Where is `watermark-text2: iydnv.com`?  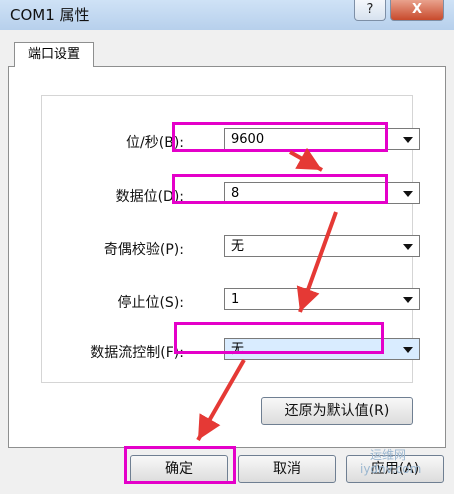 watermark-text2: iydnv.com is located at coordinates (391, 469).